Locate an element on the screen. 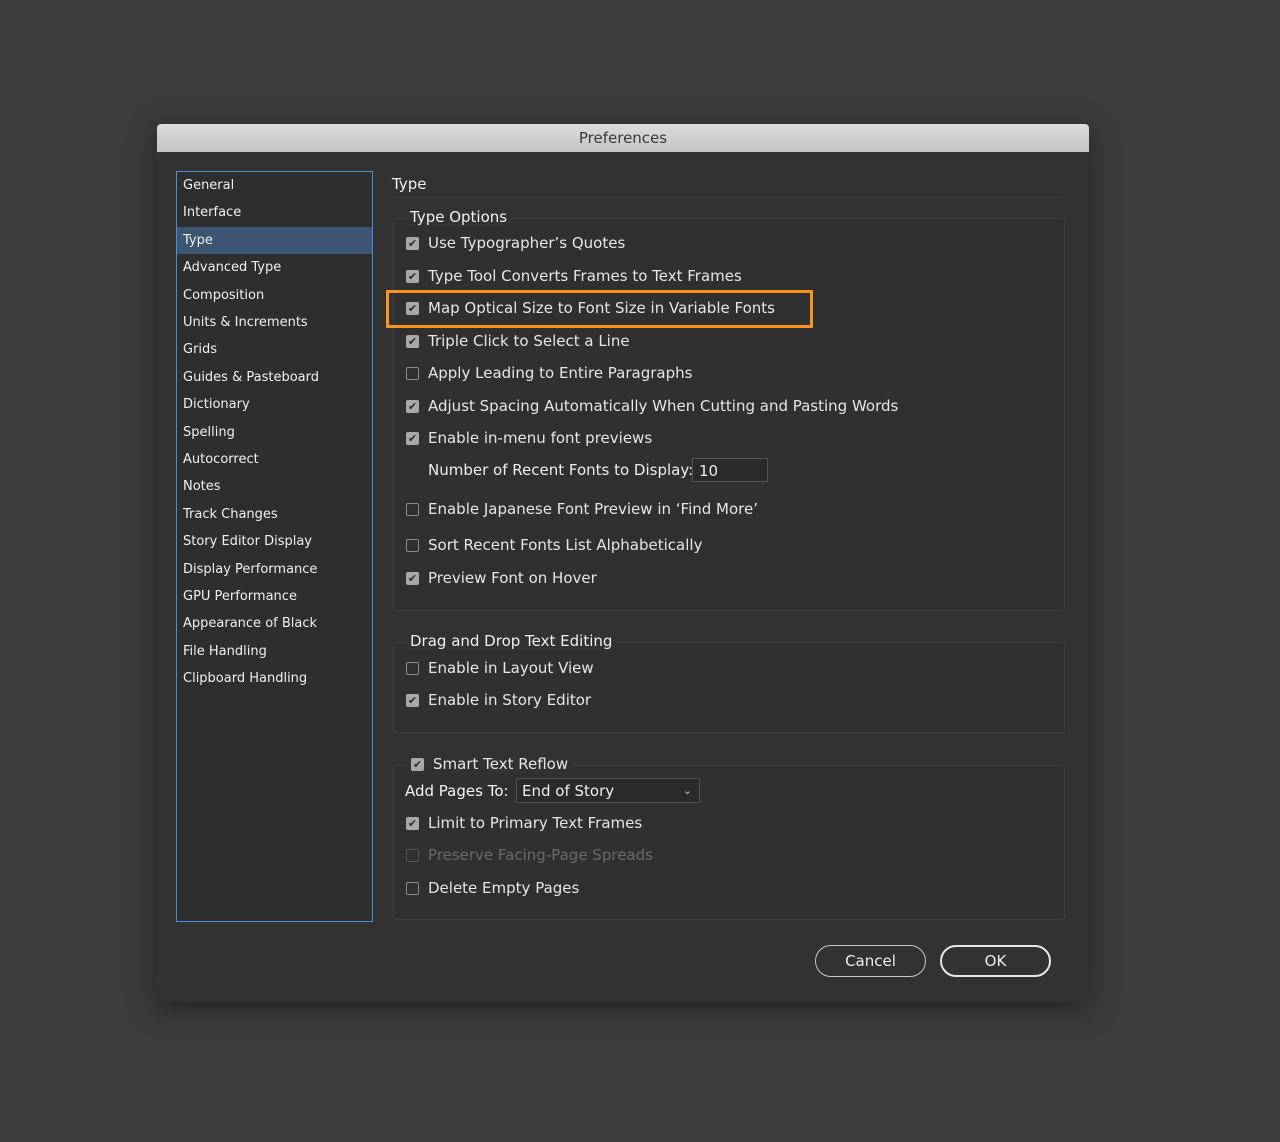 The height and width of the screenshot is (1142, 1280). drag-drop-legend: Drag and Drop Text Editing is located at coordinates (511, 641).